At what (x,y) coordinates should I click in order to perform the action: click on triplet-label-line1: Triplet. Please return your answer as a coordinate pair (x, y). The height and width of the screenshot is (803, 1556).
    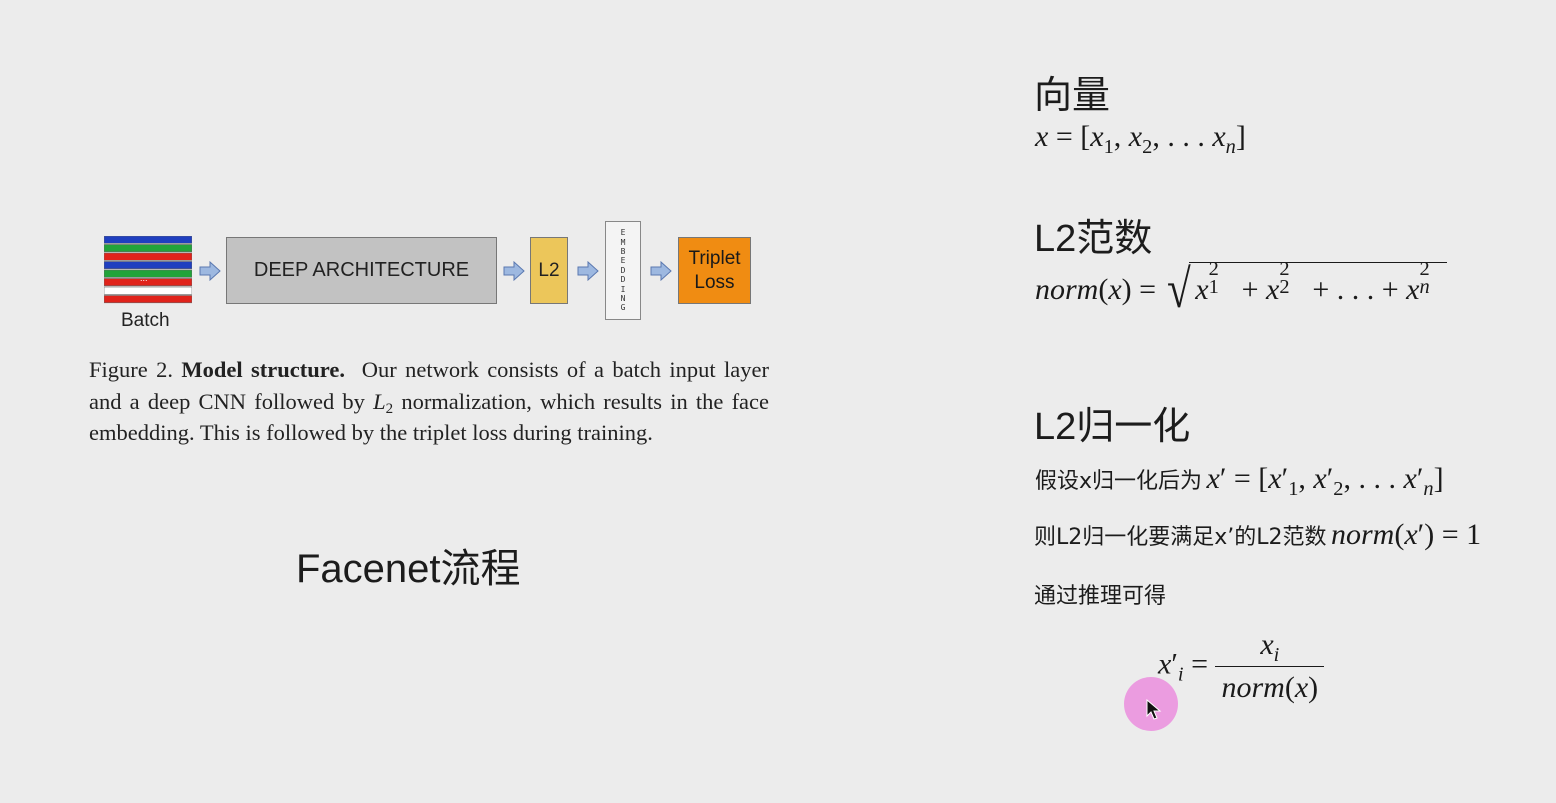
    Looking at the image, I should click on (714, 258).